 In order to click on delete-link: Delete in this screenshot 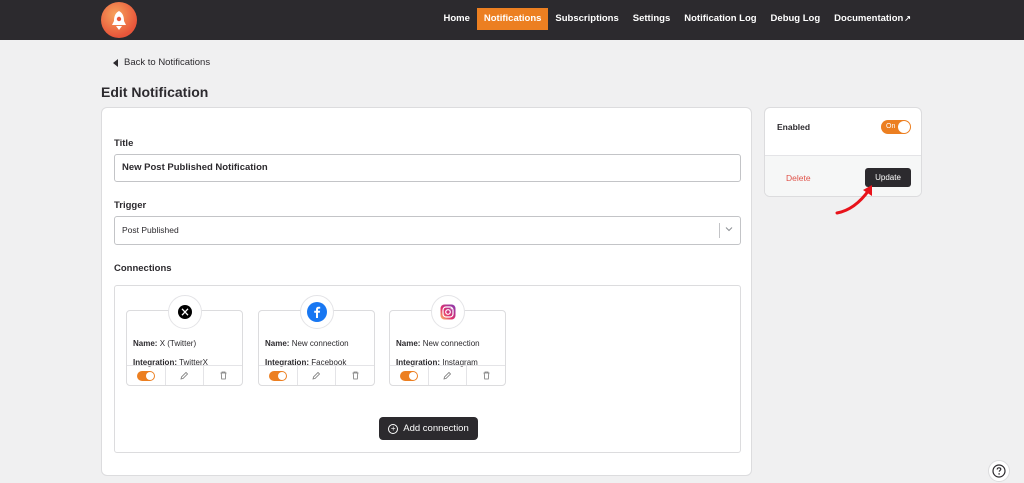, I will do `click(798, 178)`.